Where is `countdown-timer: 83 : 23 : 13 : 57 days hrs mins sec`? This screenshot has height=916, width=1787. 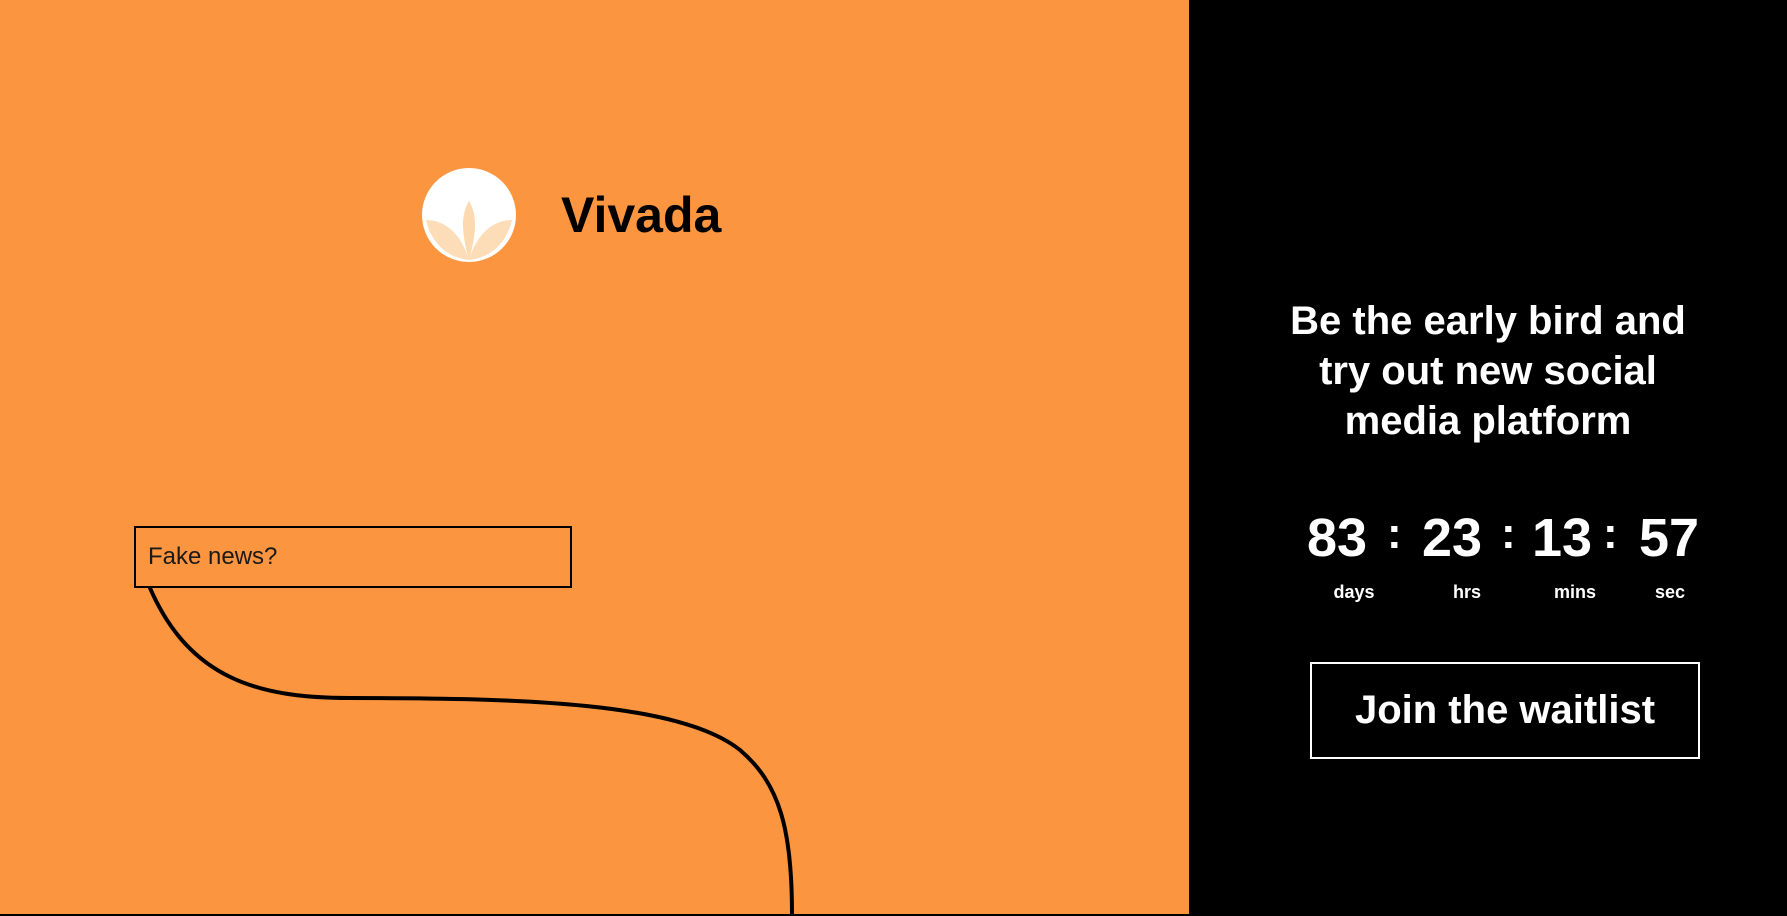 countdown-timer: 83 : 23 : 13 : 57 days hrs mins sec is located at coordinates (1488, 561).